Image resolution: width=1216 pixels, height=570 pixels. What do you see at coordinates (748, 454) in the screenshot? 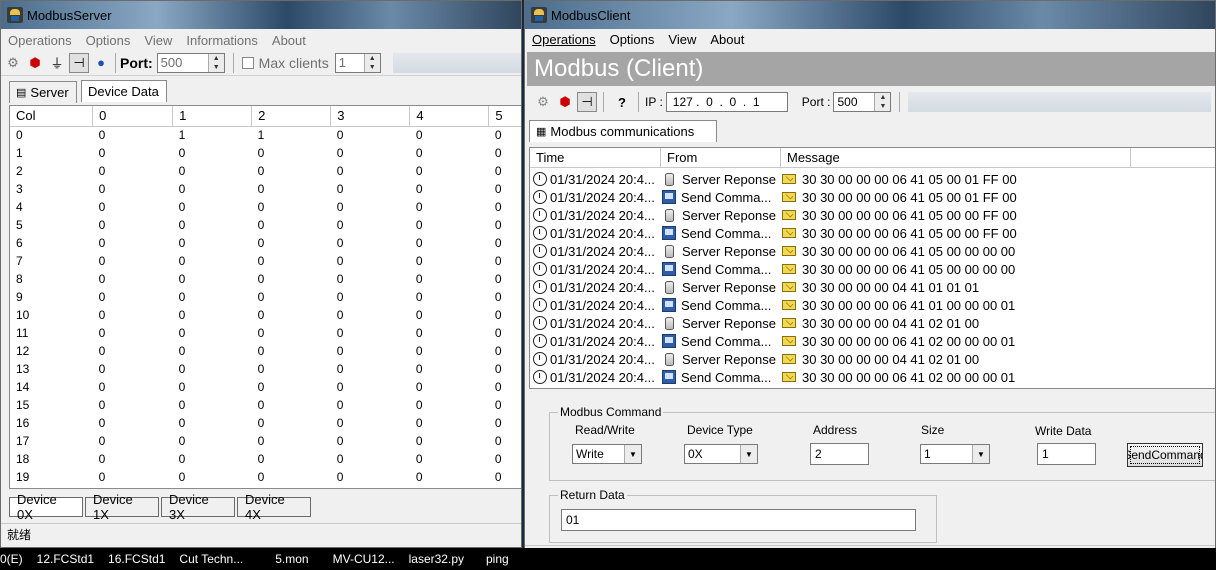
I see `chevron-down-icon: ▼` at bounding box center [748, 454].